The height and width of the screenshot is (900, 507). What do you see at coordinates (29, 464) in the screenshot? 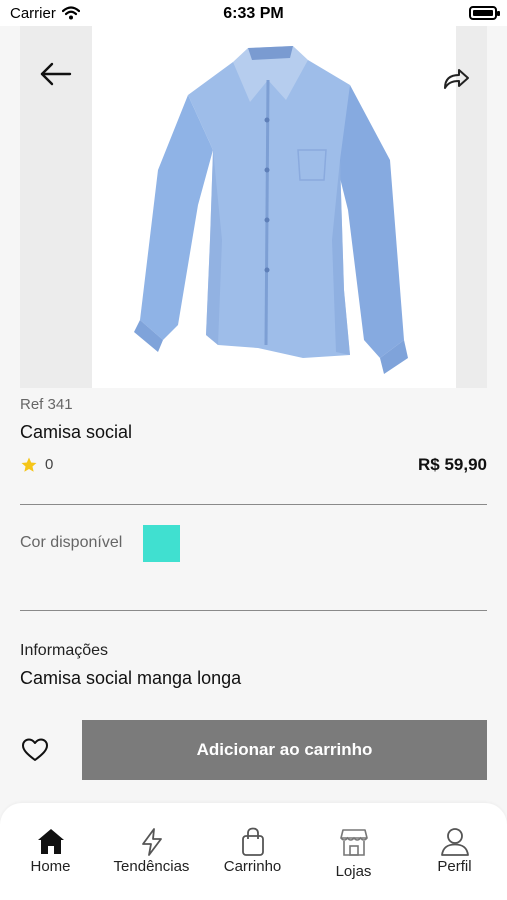
I see `star-icon` at bounding box center [29, 464].